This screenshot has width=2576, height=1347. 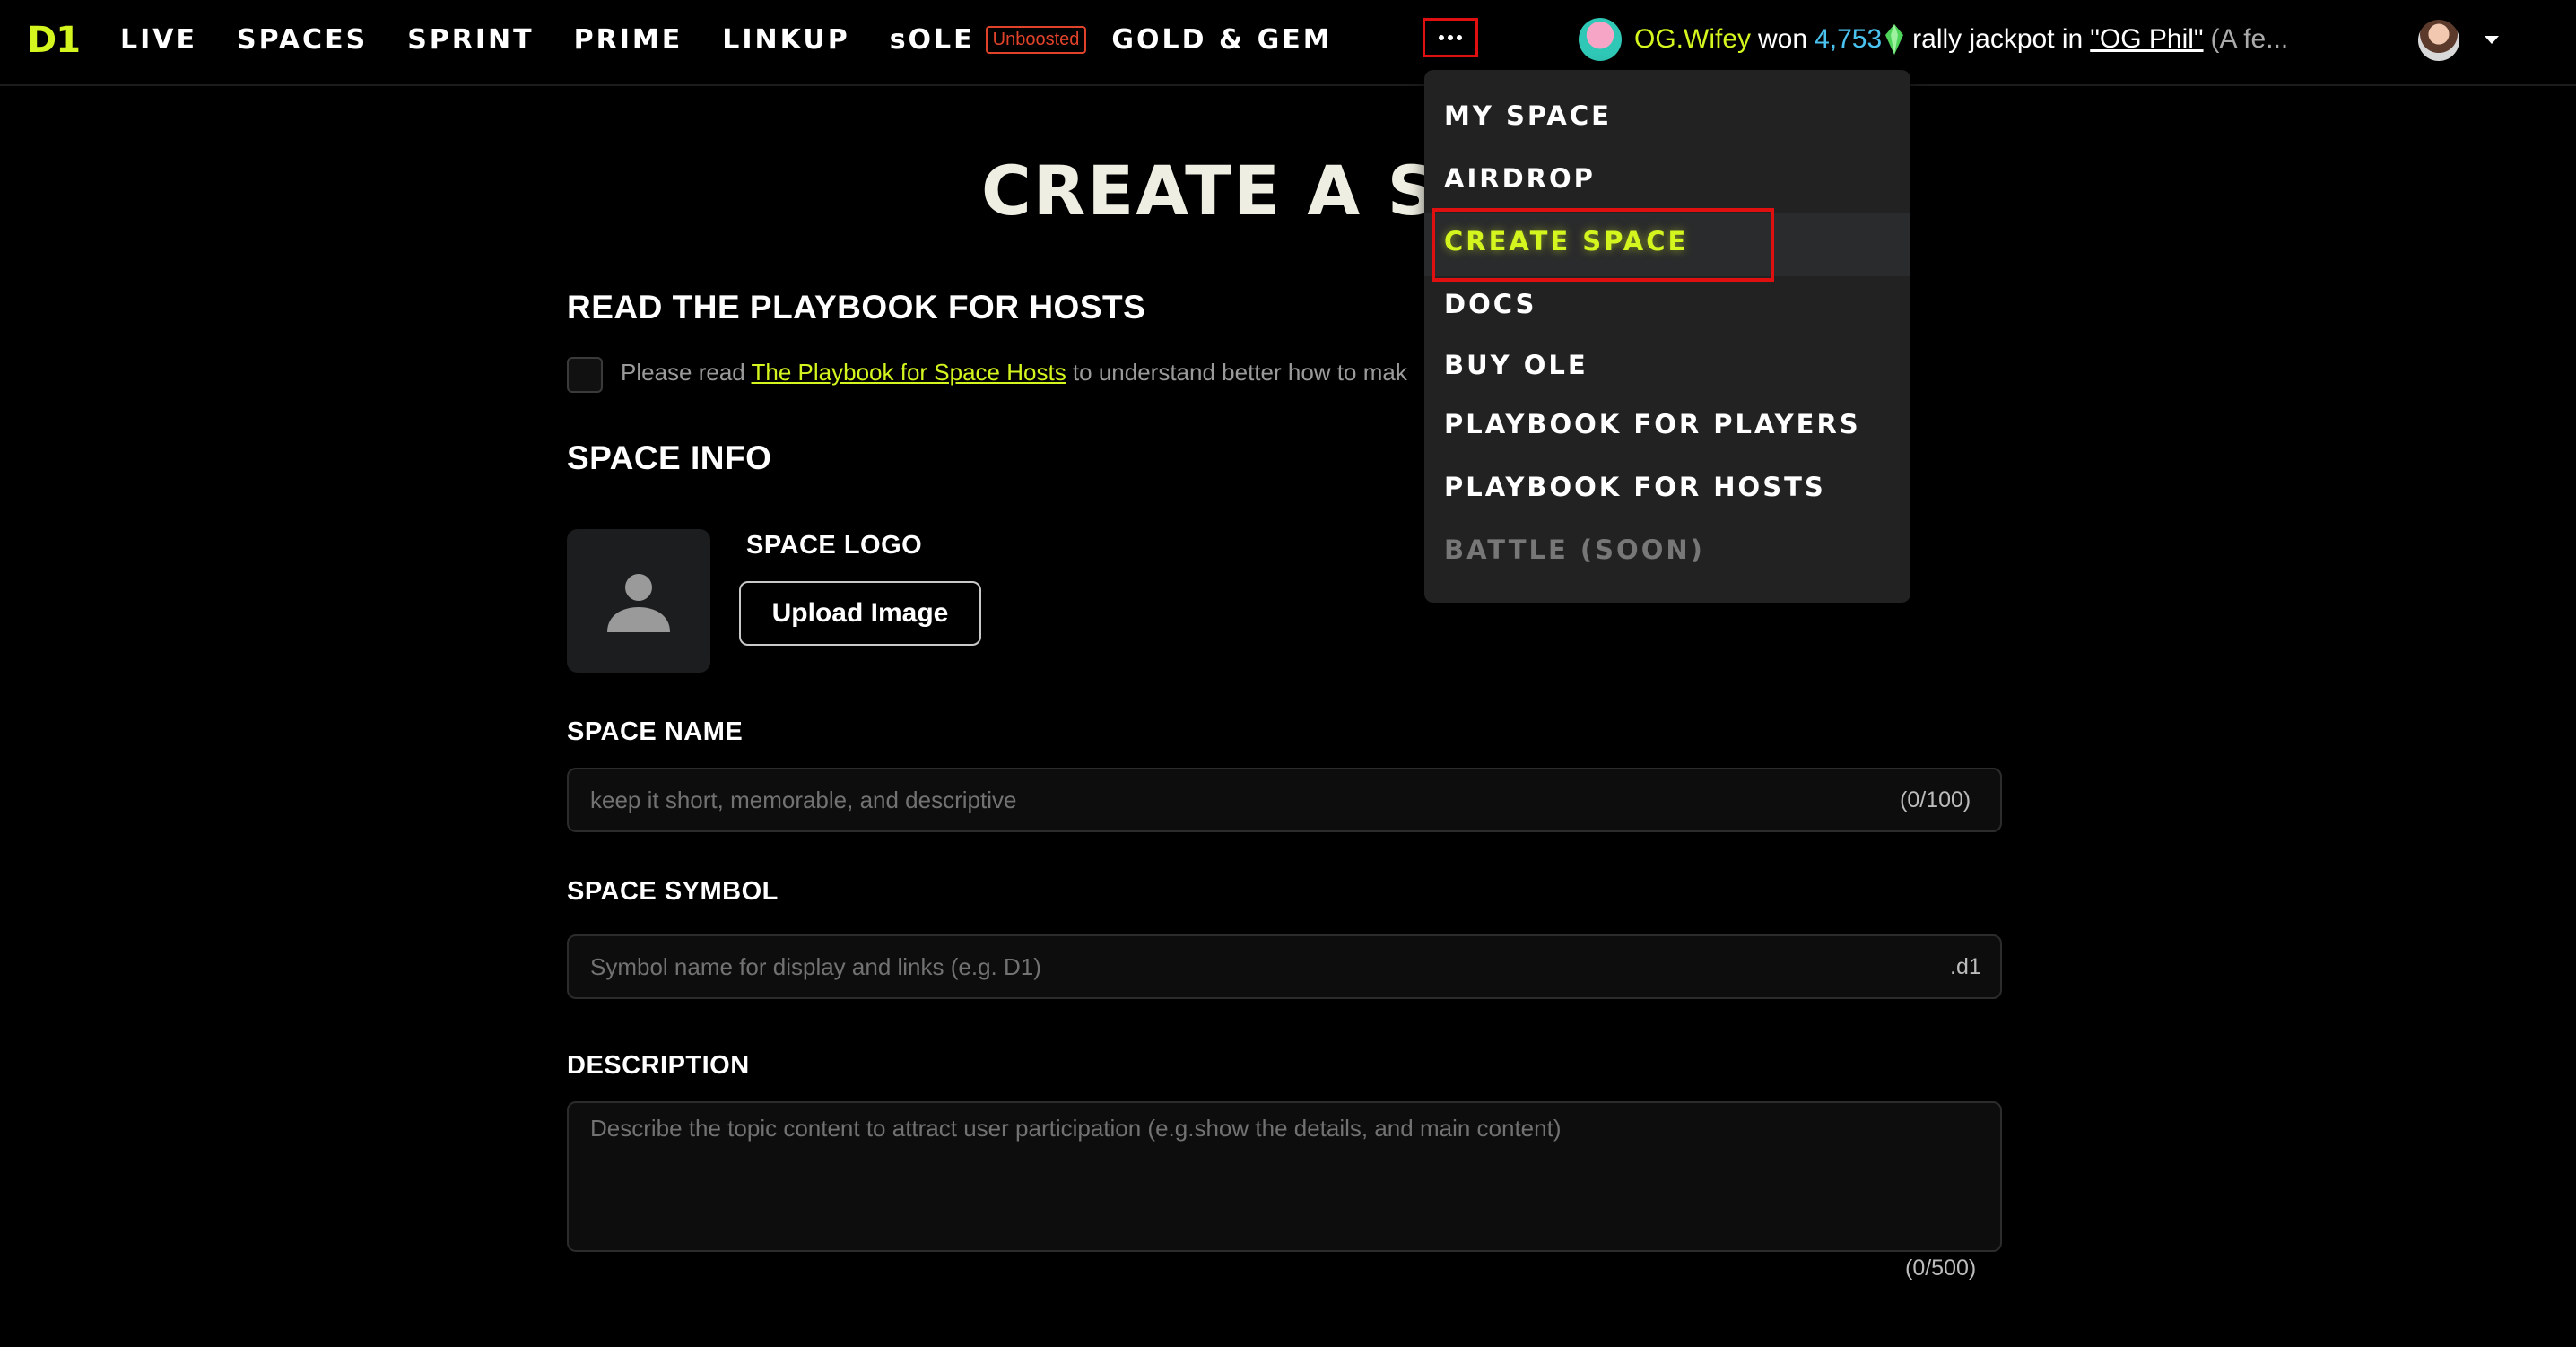 I want to click on space-symbol-suffix: .d1, so click(x=1965, y=966).